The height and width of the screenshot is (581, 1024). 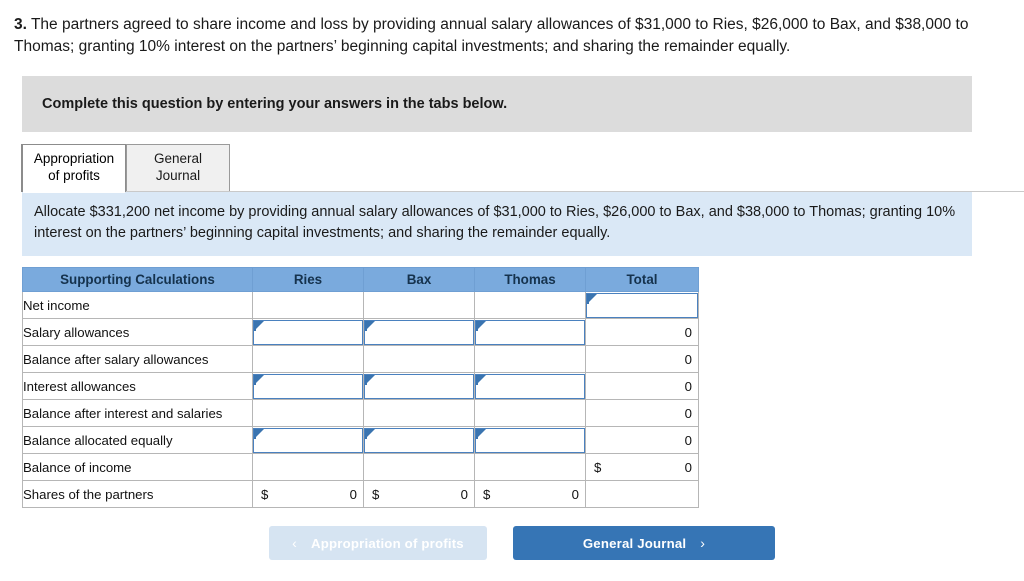 I want to click on table-row: Balance after salary allowances 0, so click(x=360, y=359).